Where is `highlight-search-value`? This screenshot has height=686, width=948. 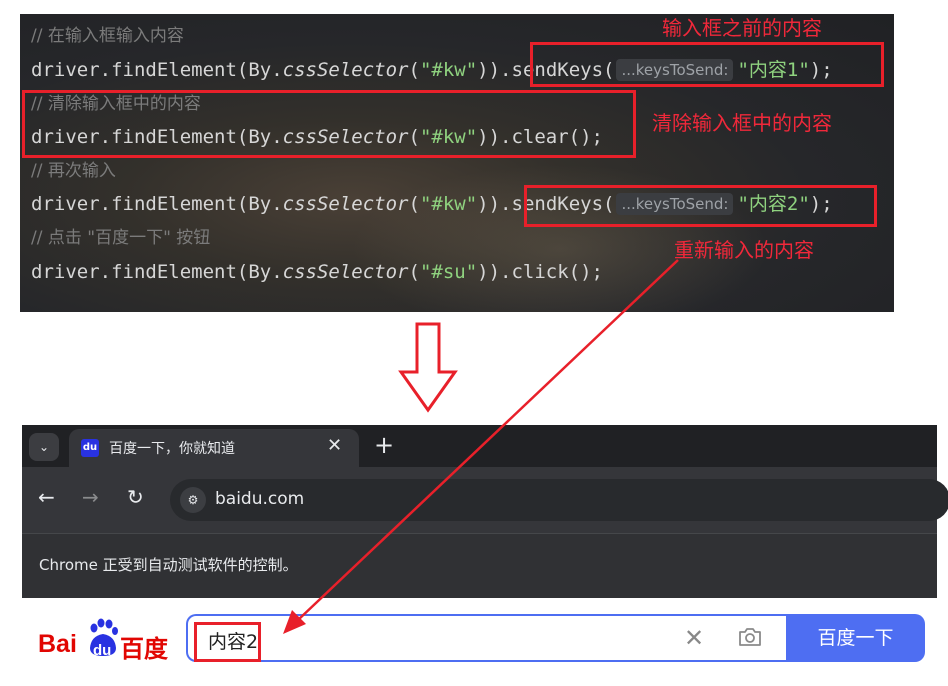
highlight-search-value is located at coordinates (227, 642).